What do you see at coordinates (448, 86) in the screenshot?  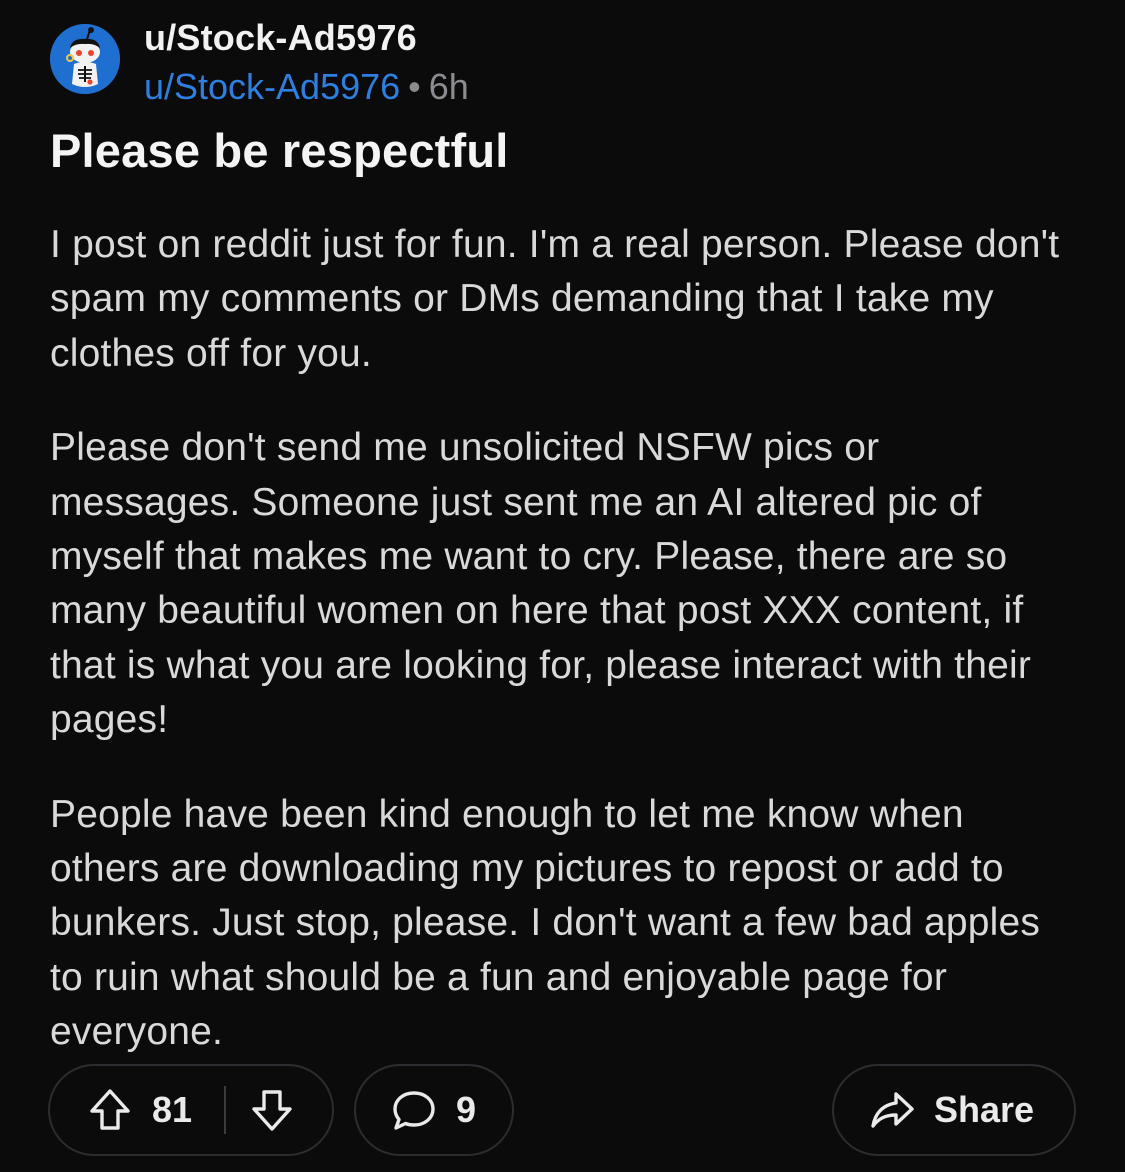 I see `post-timestamp: 6h` at bounding box center [448, 86].